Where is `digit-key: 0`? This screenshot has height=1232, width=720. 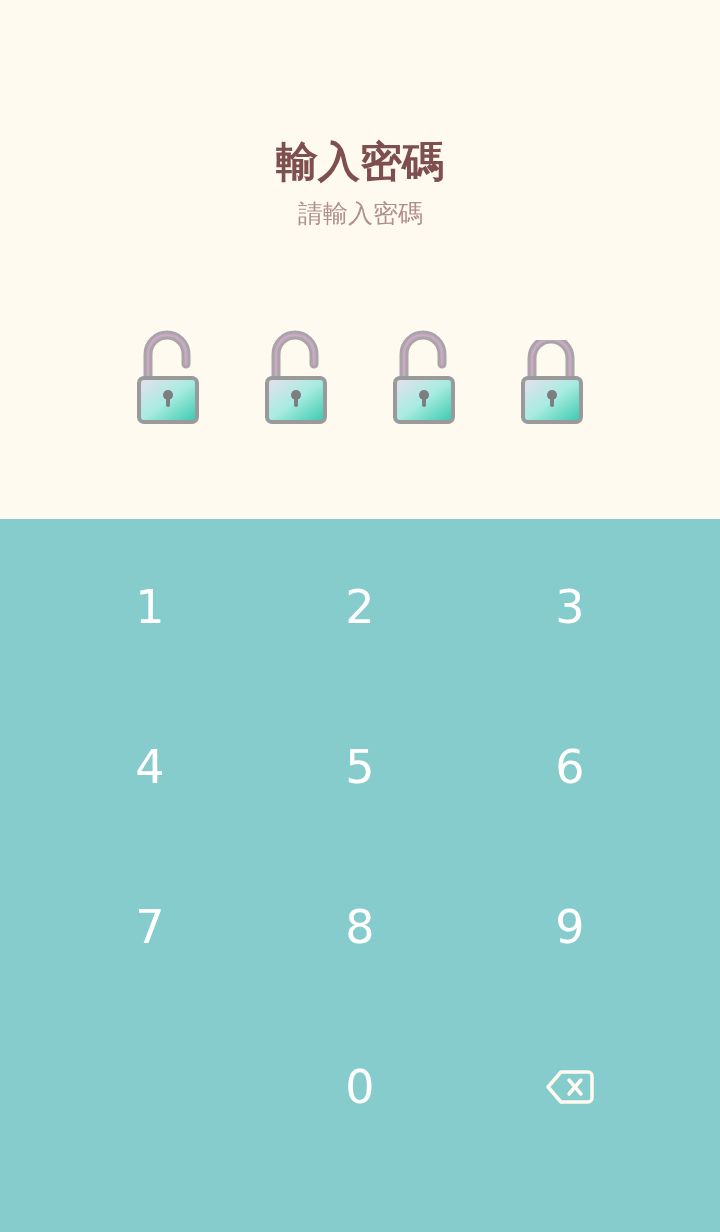
digit-key: 0 is located at coordinates (360, 1087).